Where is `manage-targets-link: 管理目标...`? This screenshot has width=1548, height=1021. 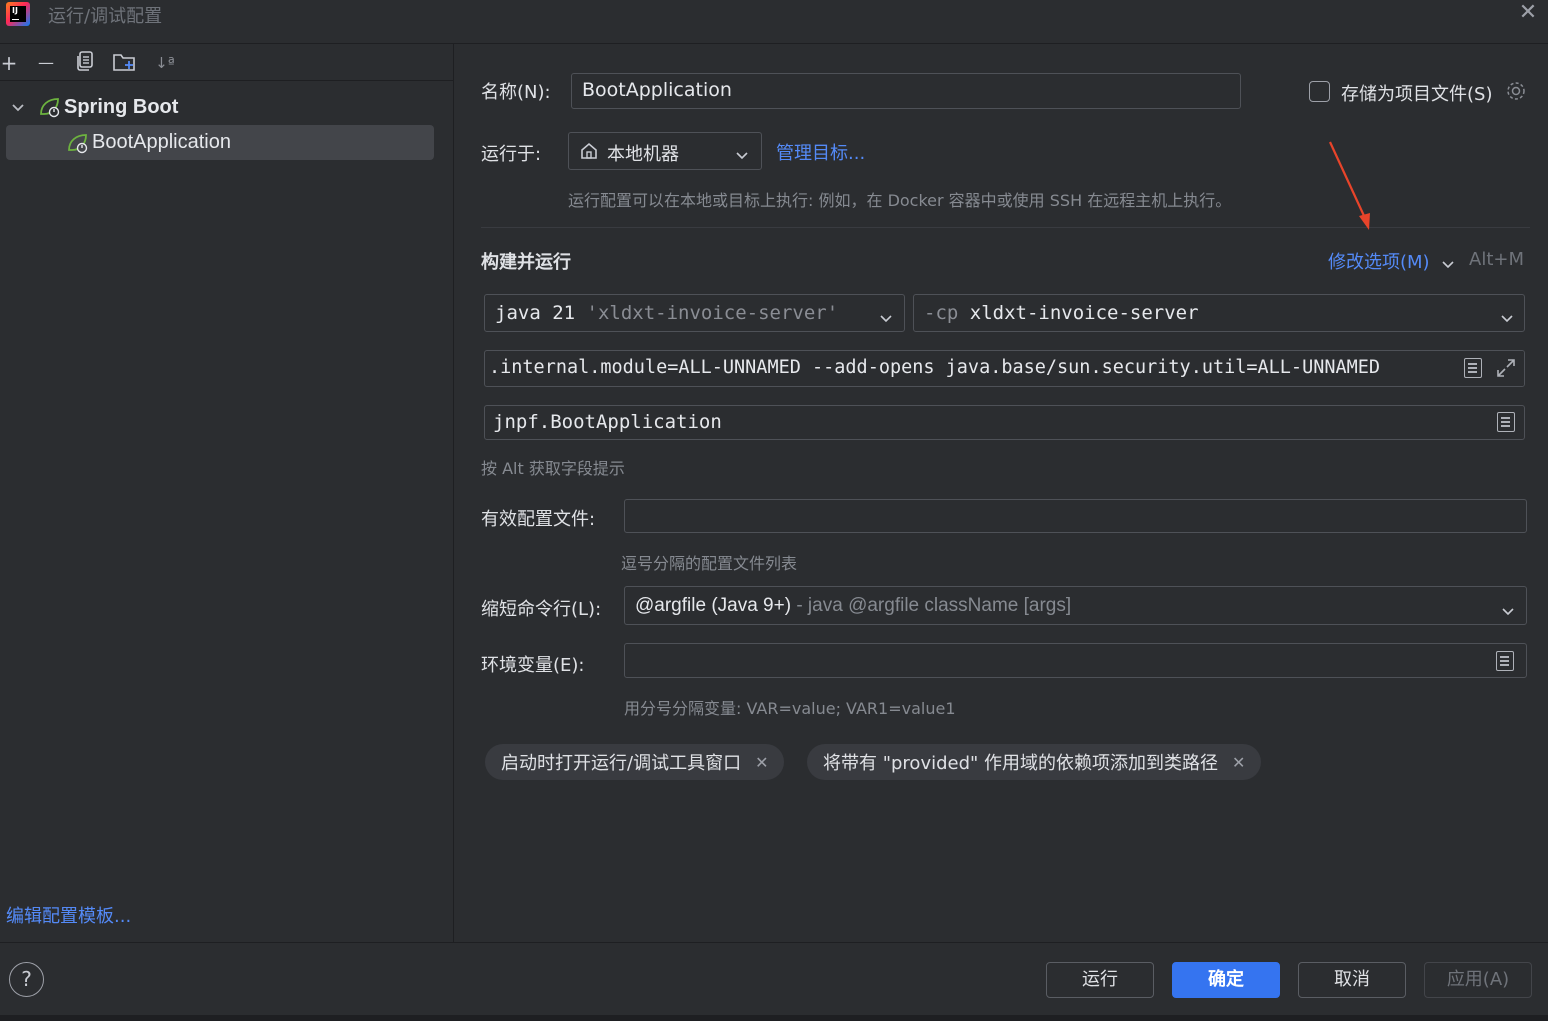 manage-targets-link: 管理目标... is located at coordinates (820, 152).